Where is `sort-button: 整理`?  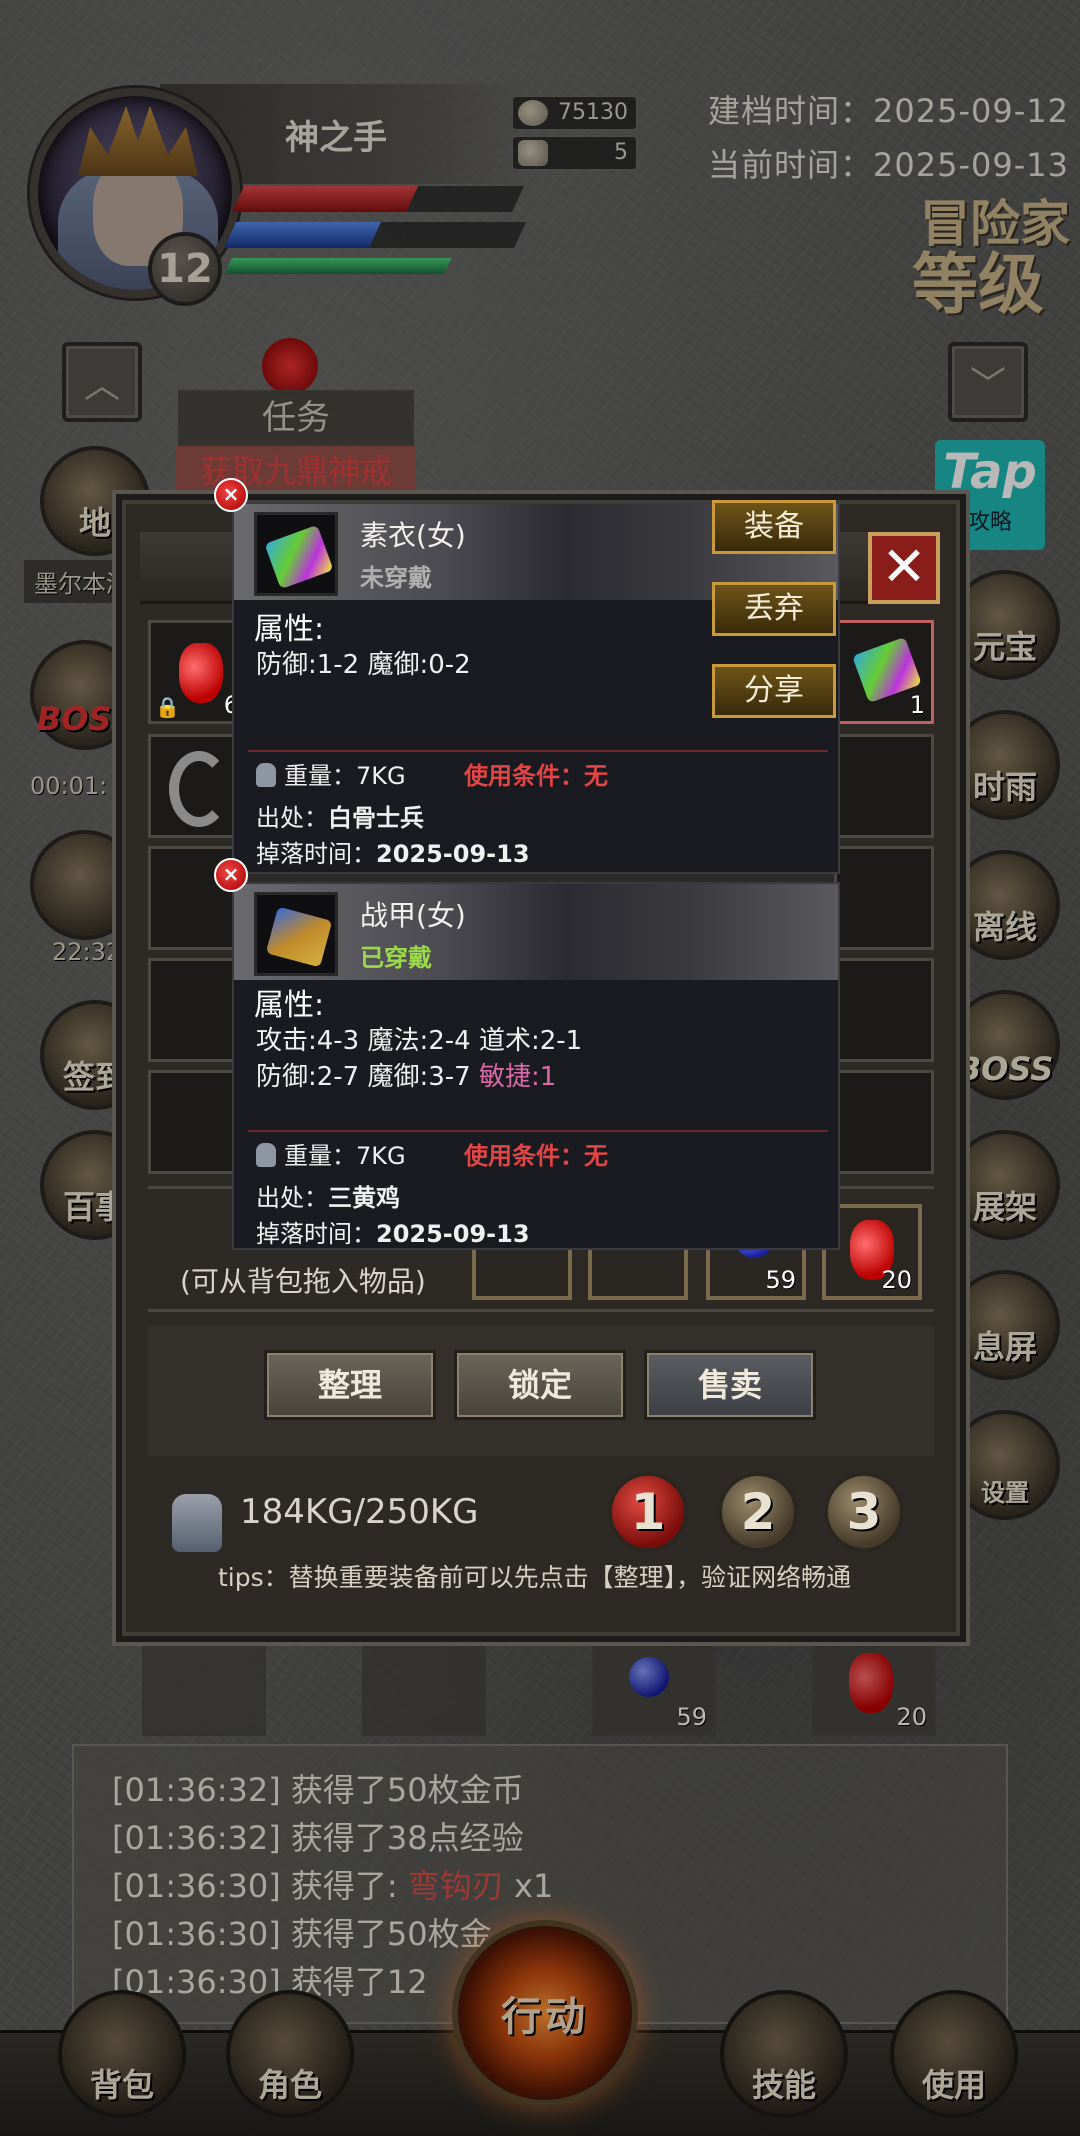
sort-button: 整理 is located at coordinates (350, 1385).